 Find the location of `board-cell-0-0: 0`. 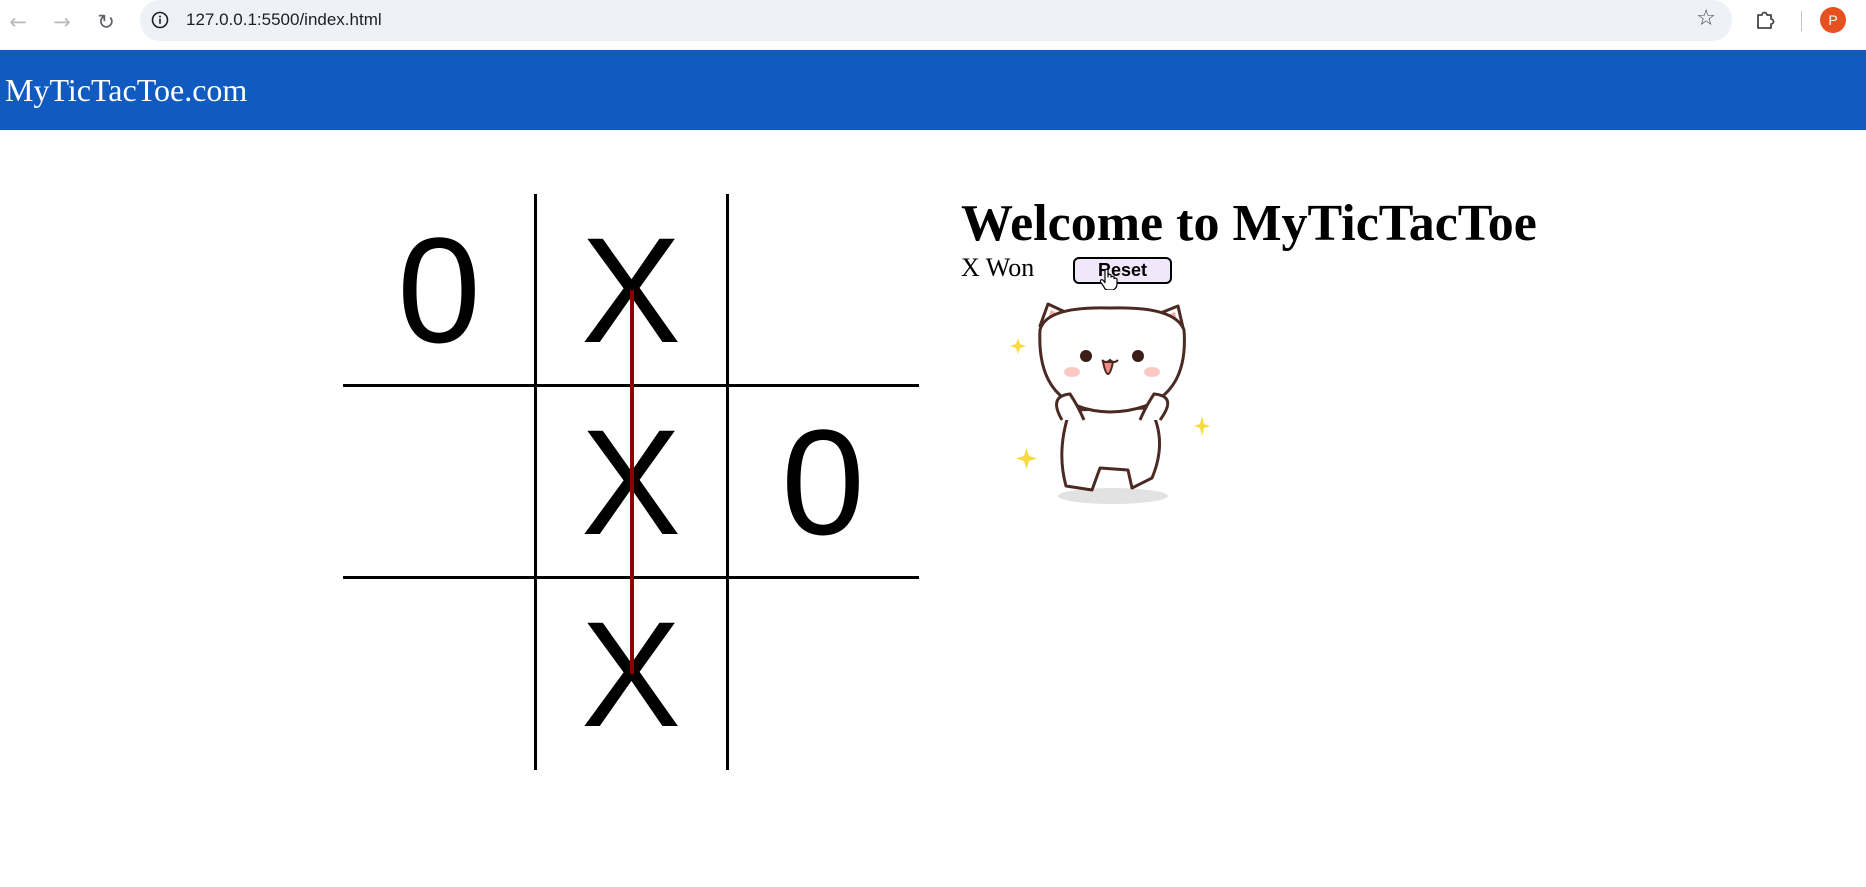

board-cell-0-0: 0 is located at coordinates (439, 290).